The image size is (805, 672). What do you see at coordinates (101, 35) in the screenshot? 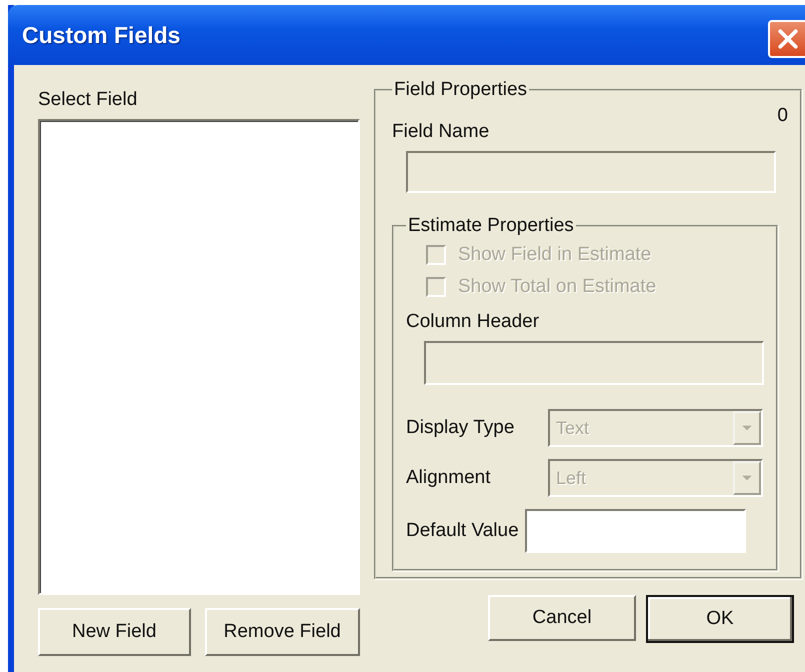
I see `window-title: Custom Fields` at bounding box center [101, 35].